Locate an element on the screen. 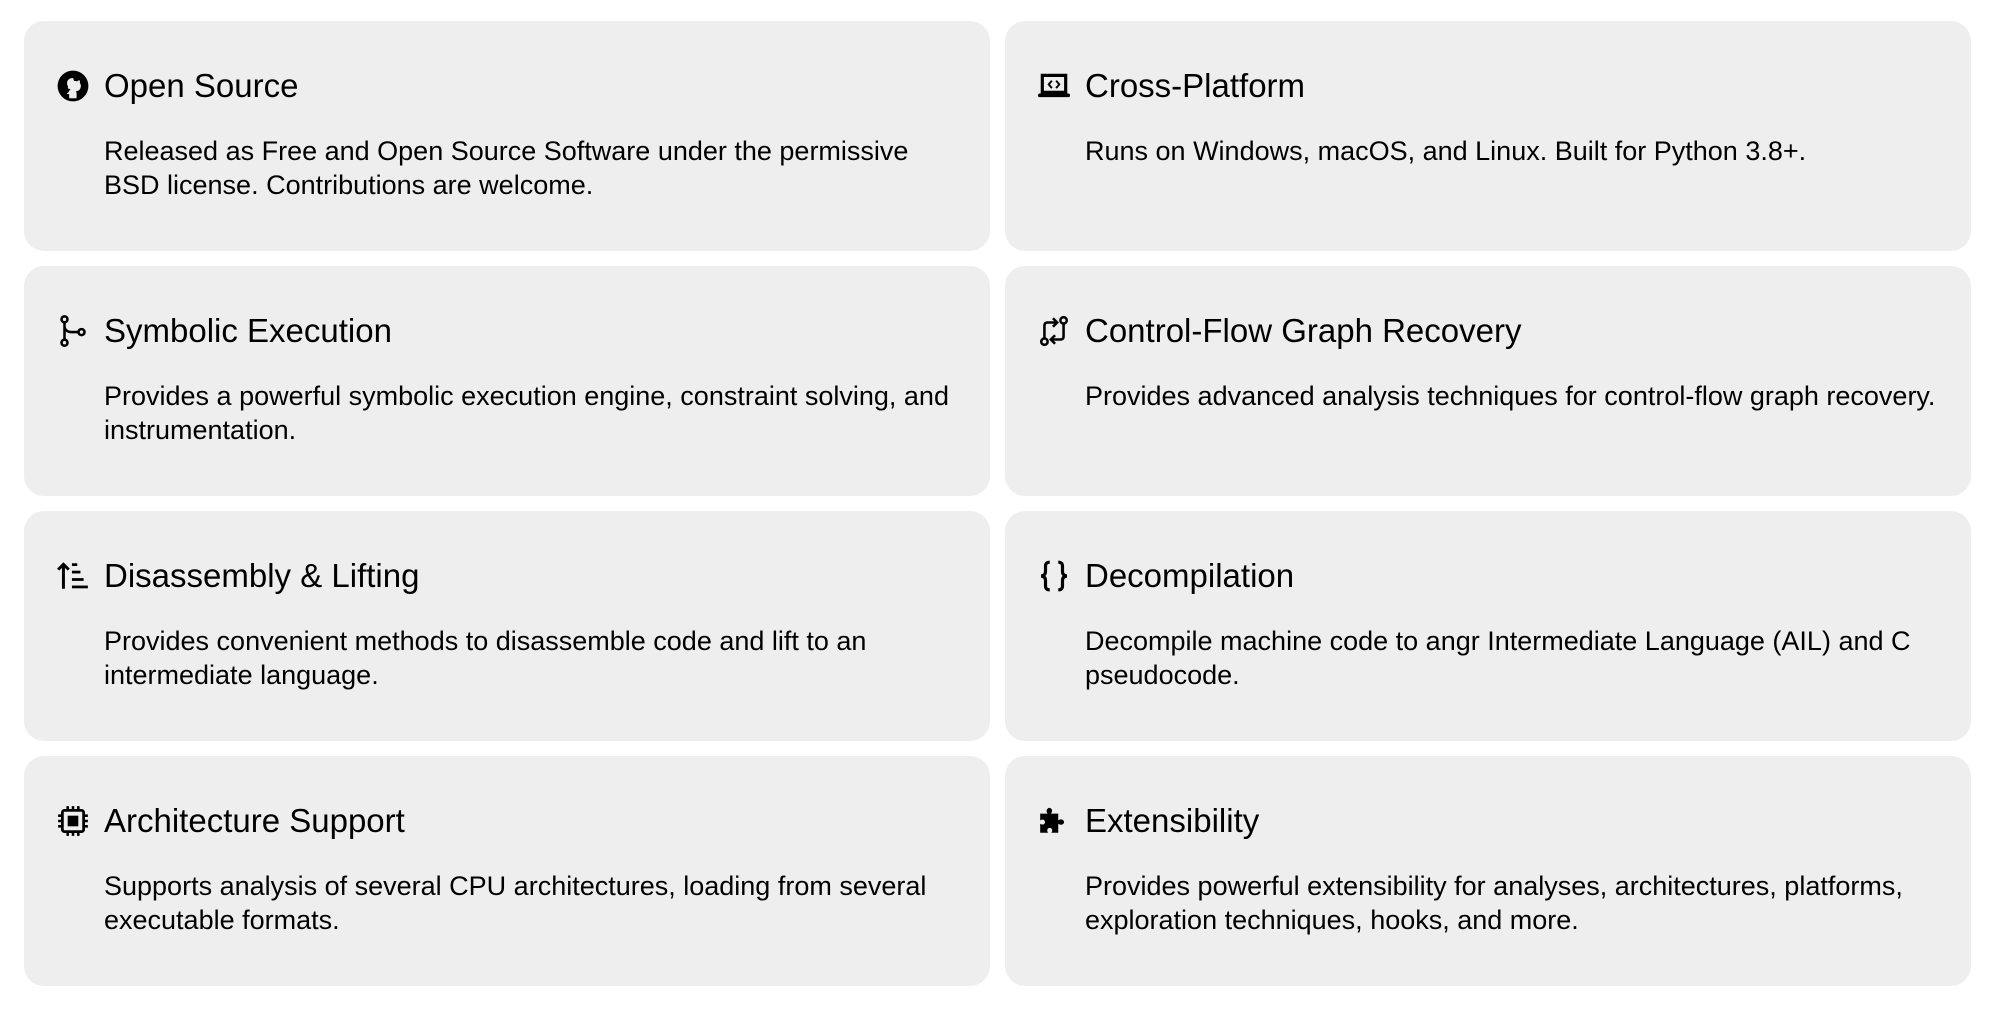  github-icon is located at coordinates (73, 86).